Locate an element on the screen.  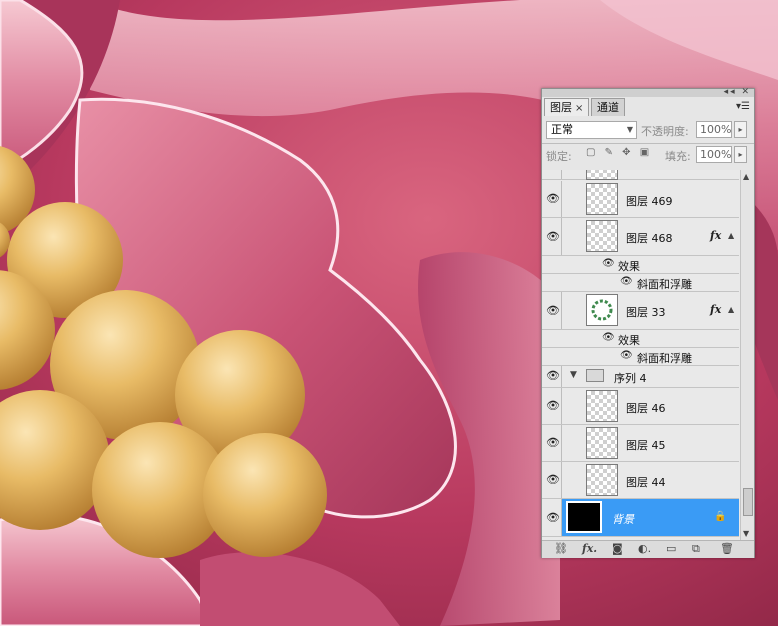
scroll-up-icon: ▲ is located at coordinates (746, 176).